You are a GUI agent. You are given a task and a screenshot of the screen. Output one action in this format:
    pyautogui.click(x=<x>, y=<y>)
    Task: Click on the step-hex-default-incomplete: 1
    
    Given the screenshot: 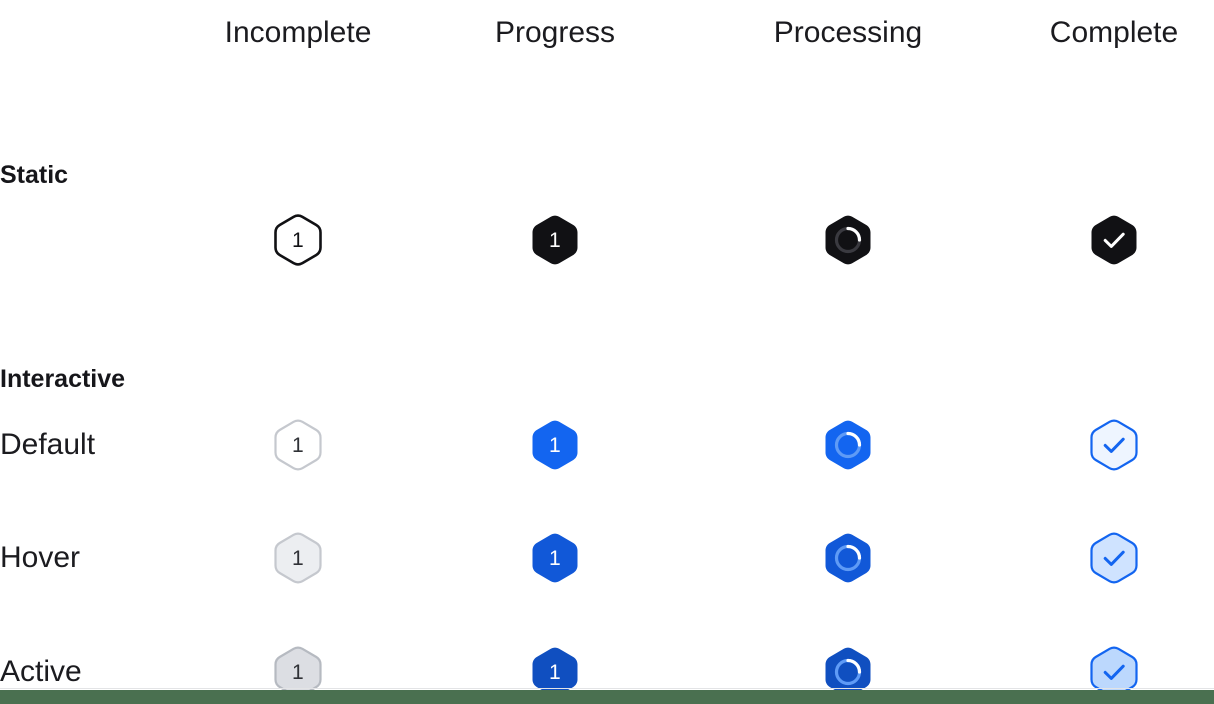 What is the action you would take?
    pyautogui.click(x=298, y=445)
    